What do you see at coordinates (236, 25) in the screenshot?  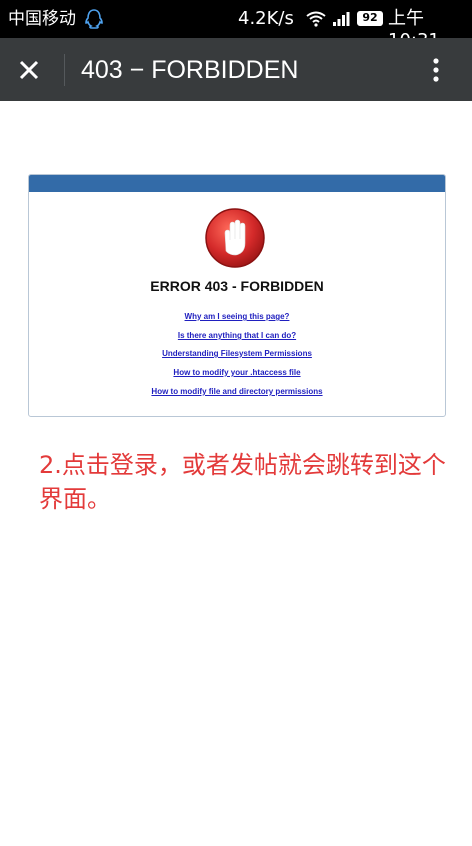 I see `status-bar: 中国移动 4.2K/s 92 上午10:31` at bounding box center [236, 25].